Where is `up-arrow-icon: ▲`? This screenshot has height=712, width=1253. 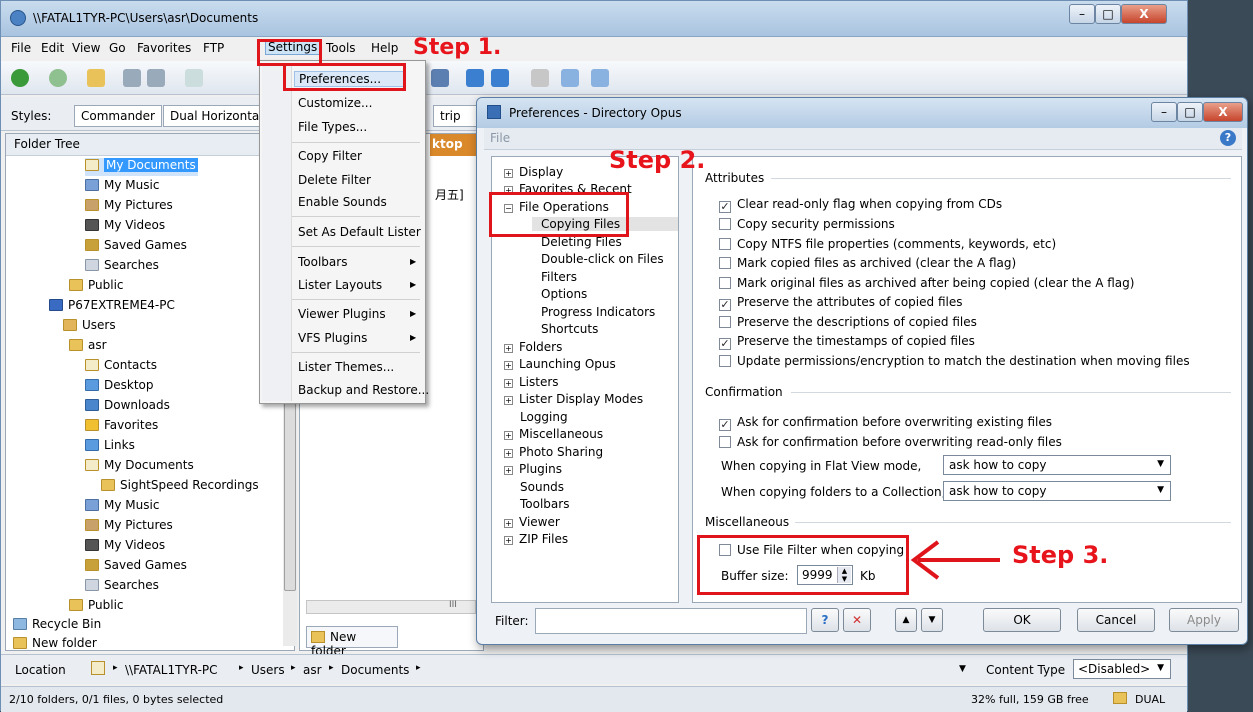 up-arrow-icon: ▲ is located at coordinates (906, 620).